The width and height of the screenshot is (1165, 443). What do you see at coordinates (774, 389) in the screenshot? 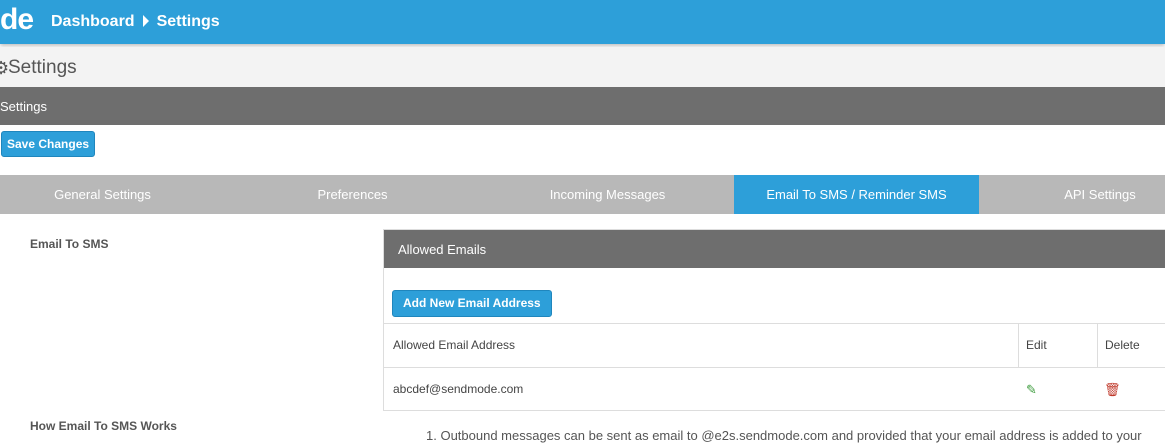
I see `table-row: abcdef@sendmode.com ✎ 🗑` at bounding box center [774, 389].